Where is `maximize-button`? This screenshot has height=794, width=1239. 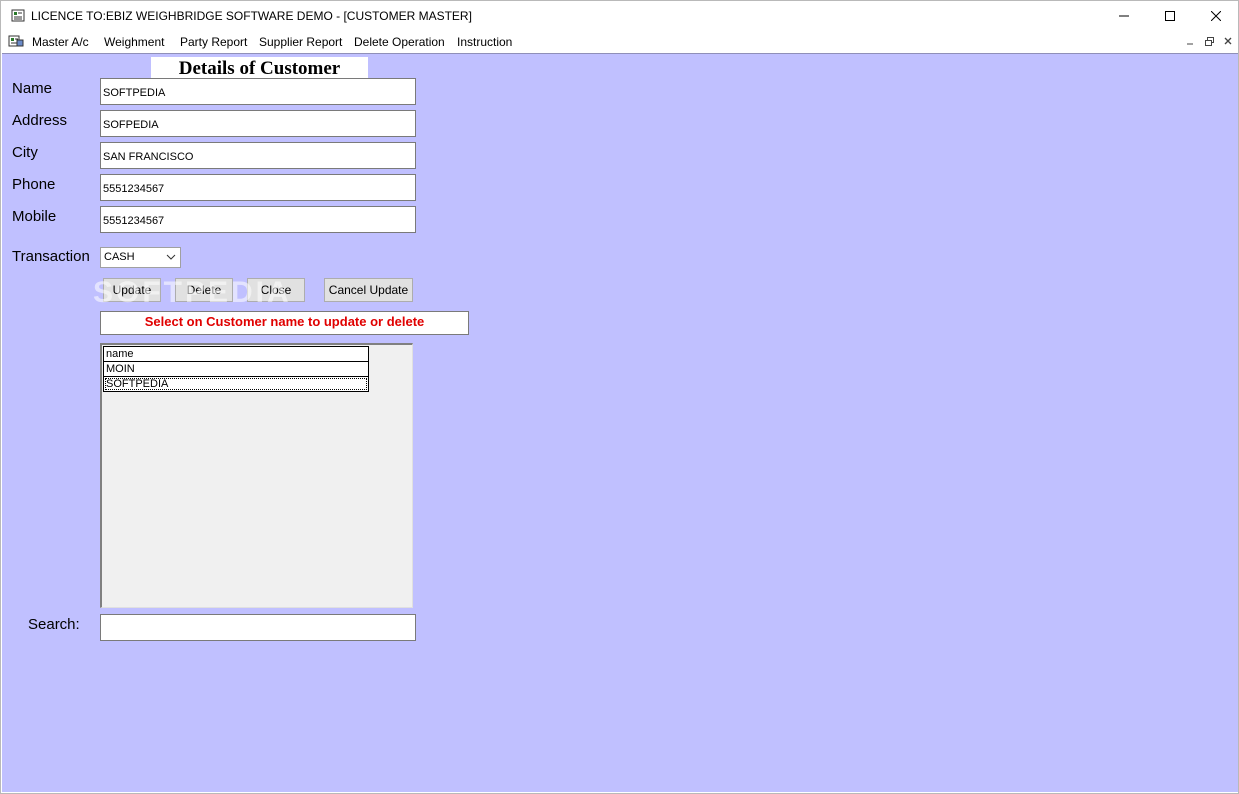 maximize-button is located at coordinates (1170, 16).